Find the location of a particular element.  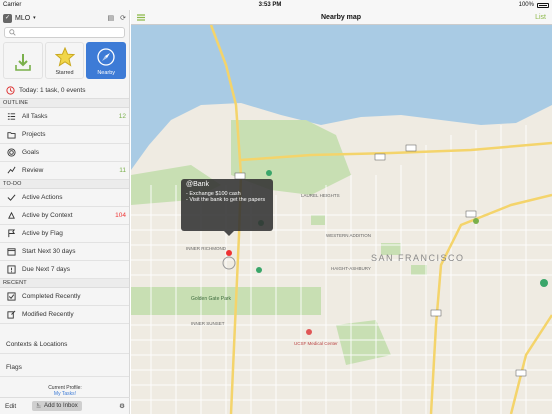

alamo-square-park is located at coordinates (318, 220).